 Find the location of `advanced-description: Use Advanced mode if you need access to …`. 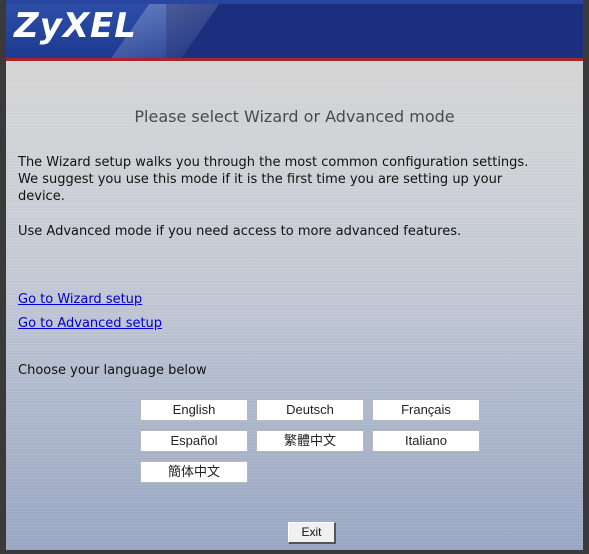

advanced-description: Use Advanced mode if you need access to … is located at coordinates (240, 231).